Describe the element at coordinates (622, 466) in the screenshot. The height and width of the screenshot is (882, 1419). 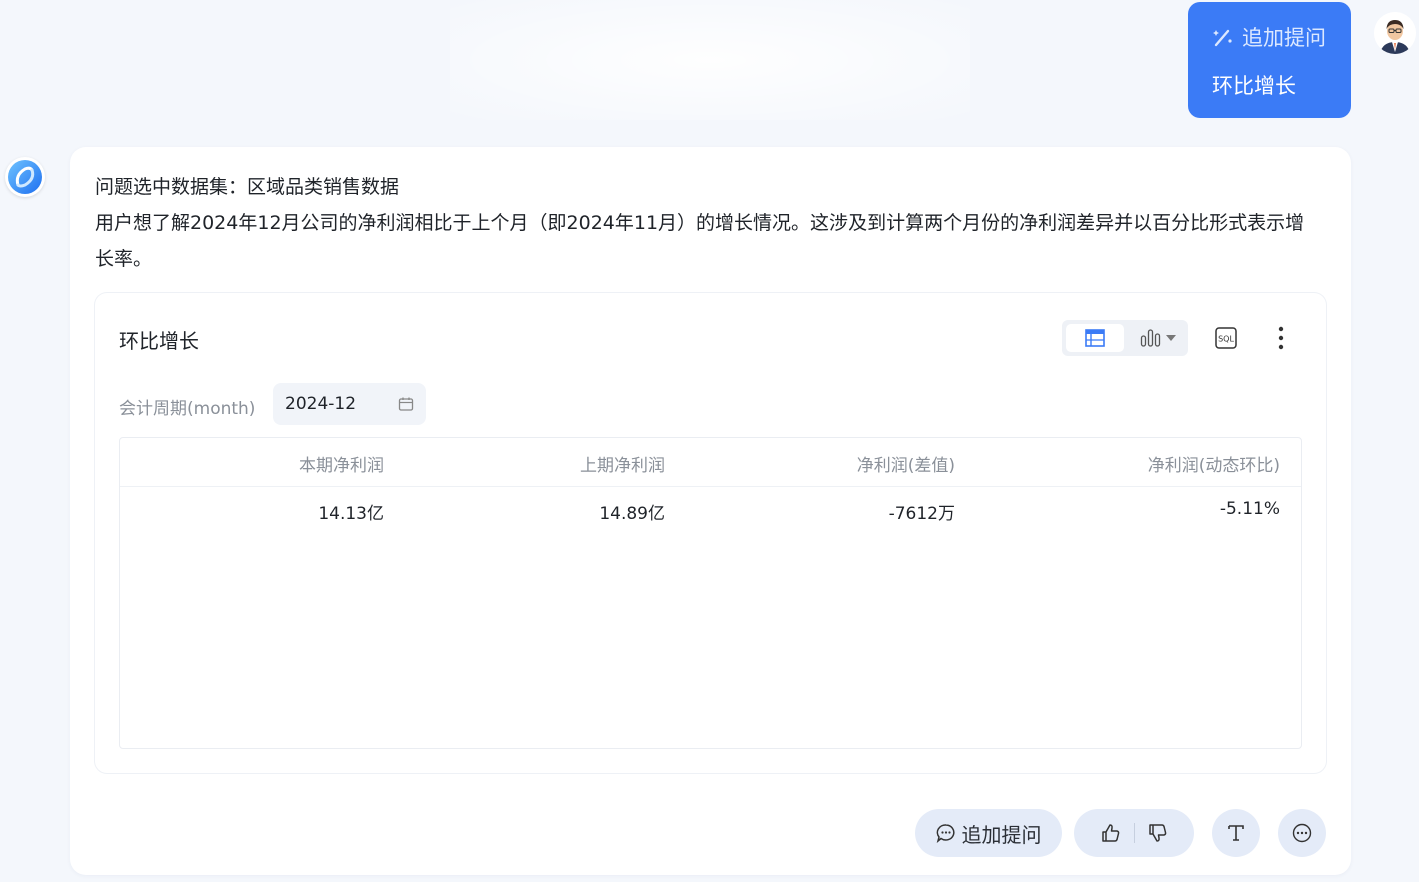
I see `header-previous-profit: 上期净利润` at that location.